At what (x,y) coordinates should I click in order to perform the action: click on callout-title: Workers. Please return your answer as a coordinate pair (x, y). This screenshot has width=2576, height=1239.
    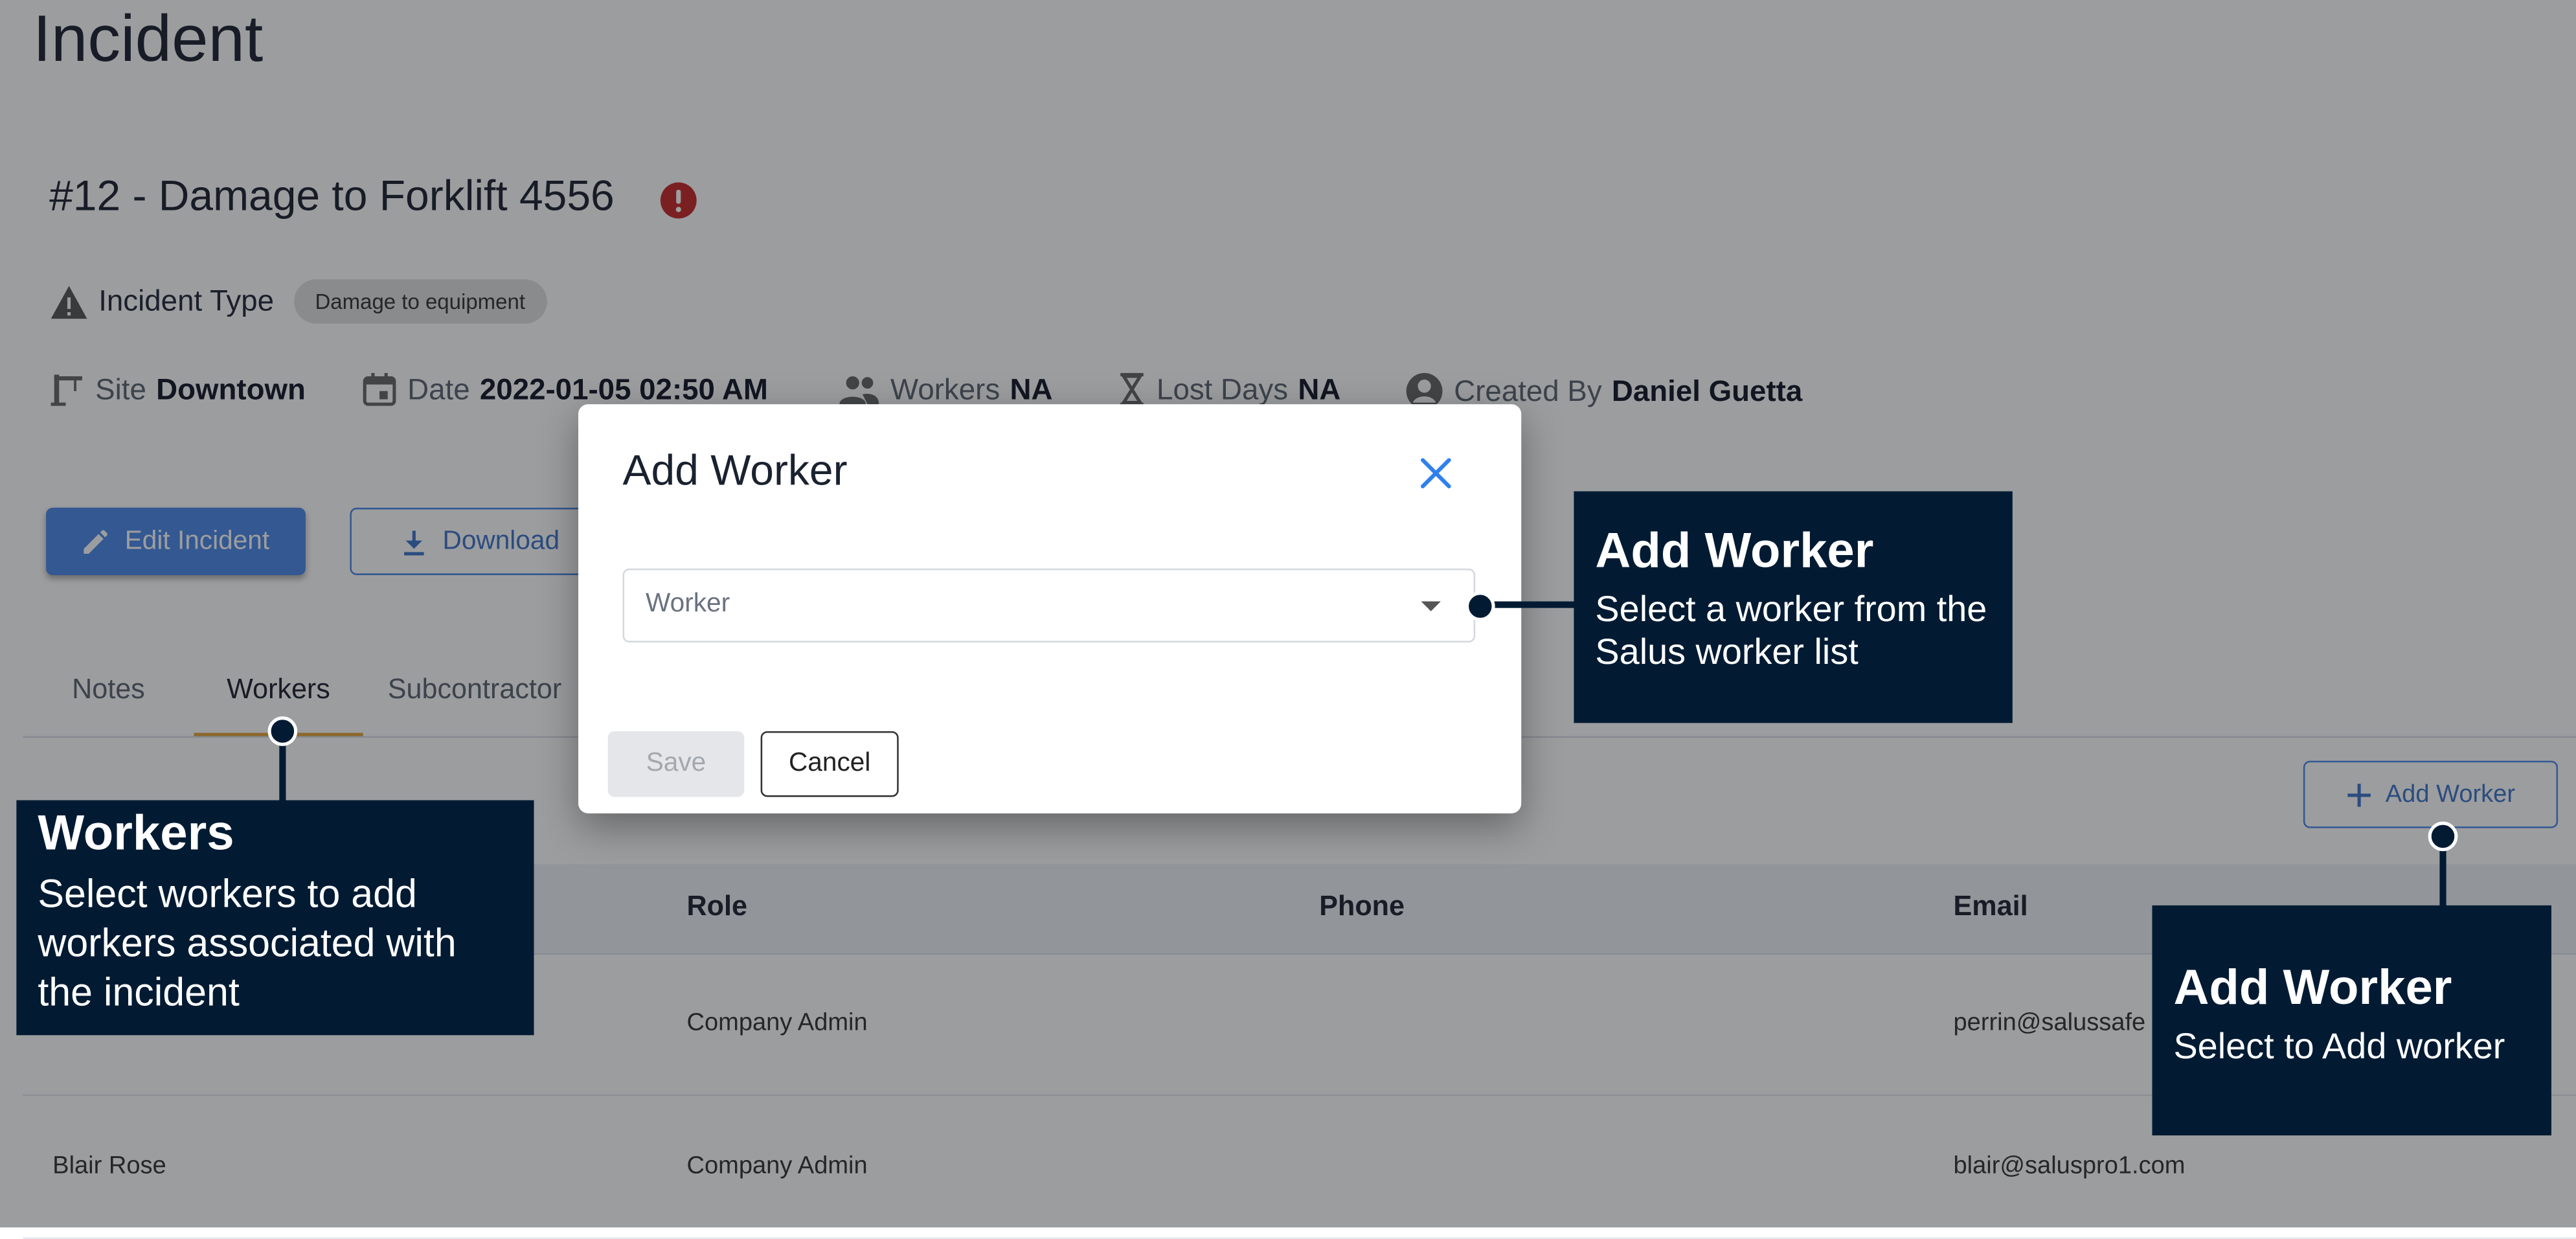
    Looking at the image, I should click on (136, 833).